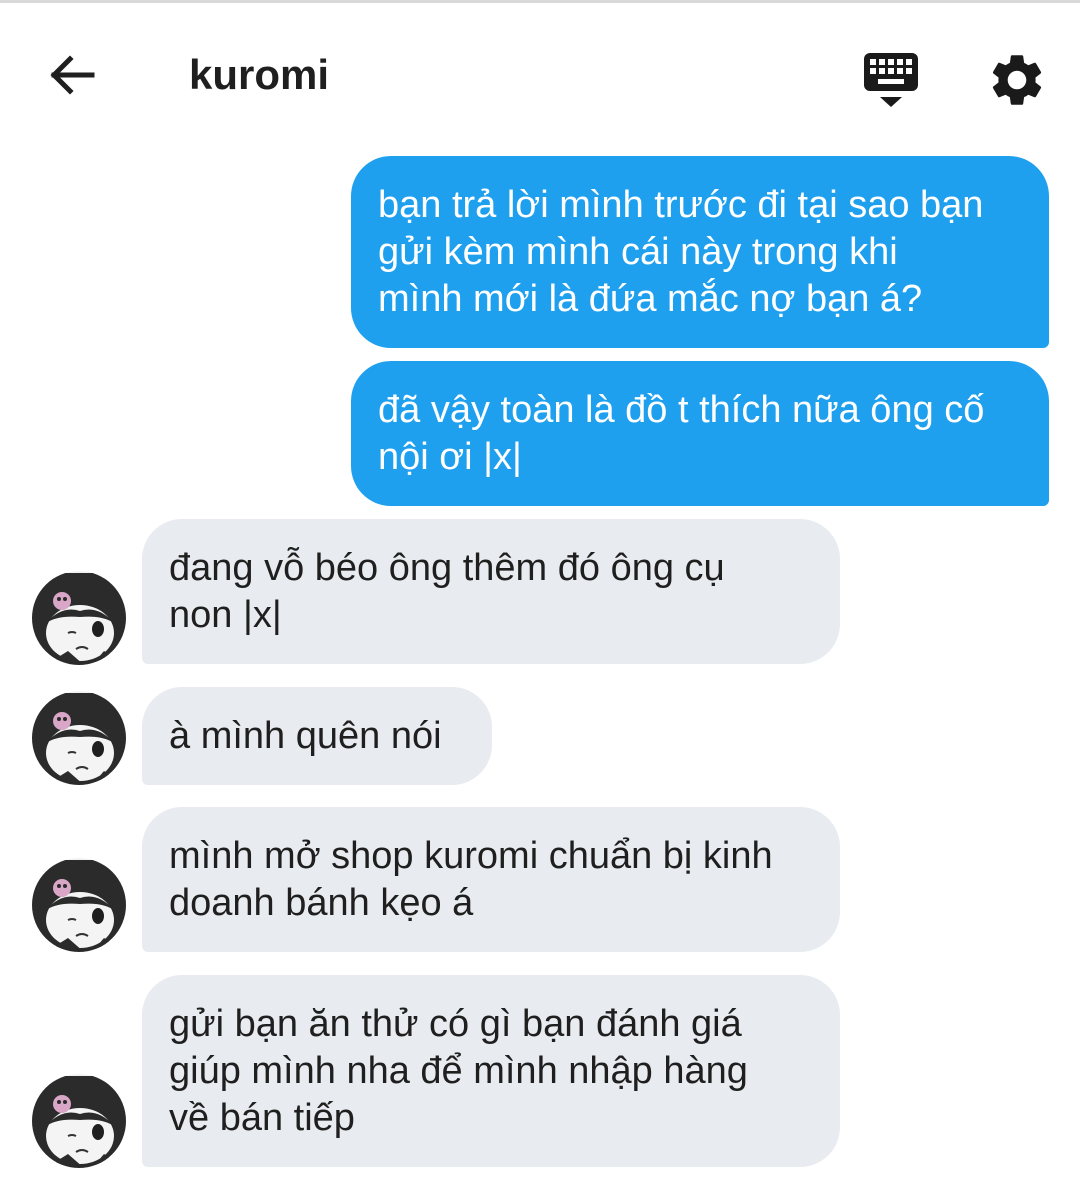 This screenshot has height=1180, width=1080. I want to click on arrow-left-icon, so click(72, 75).